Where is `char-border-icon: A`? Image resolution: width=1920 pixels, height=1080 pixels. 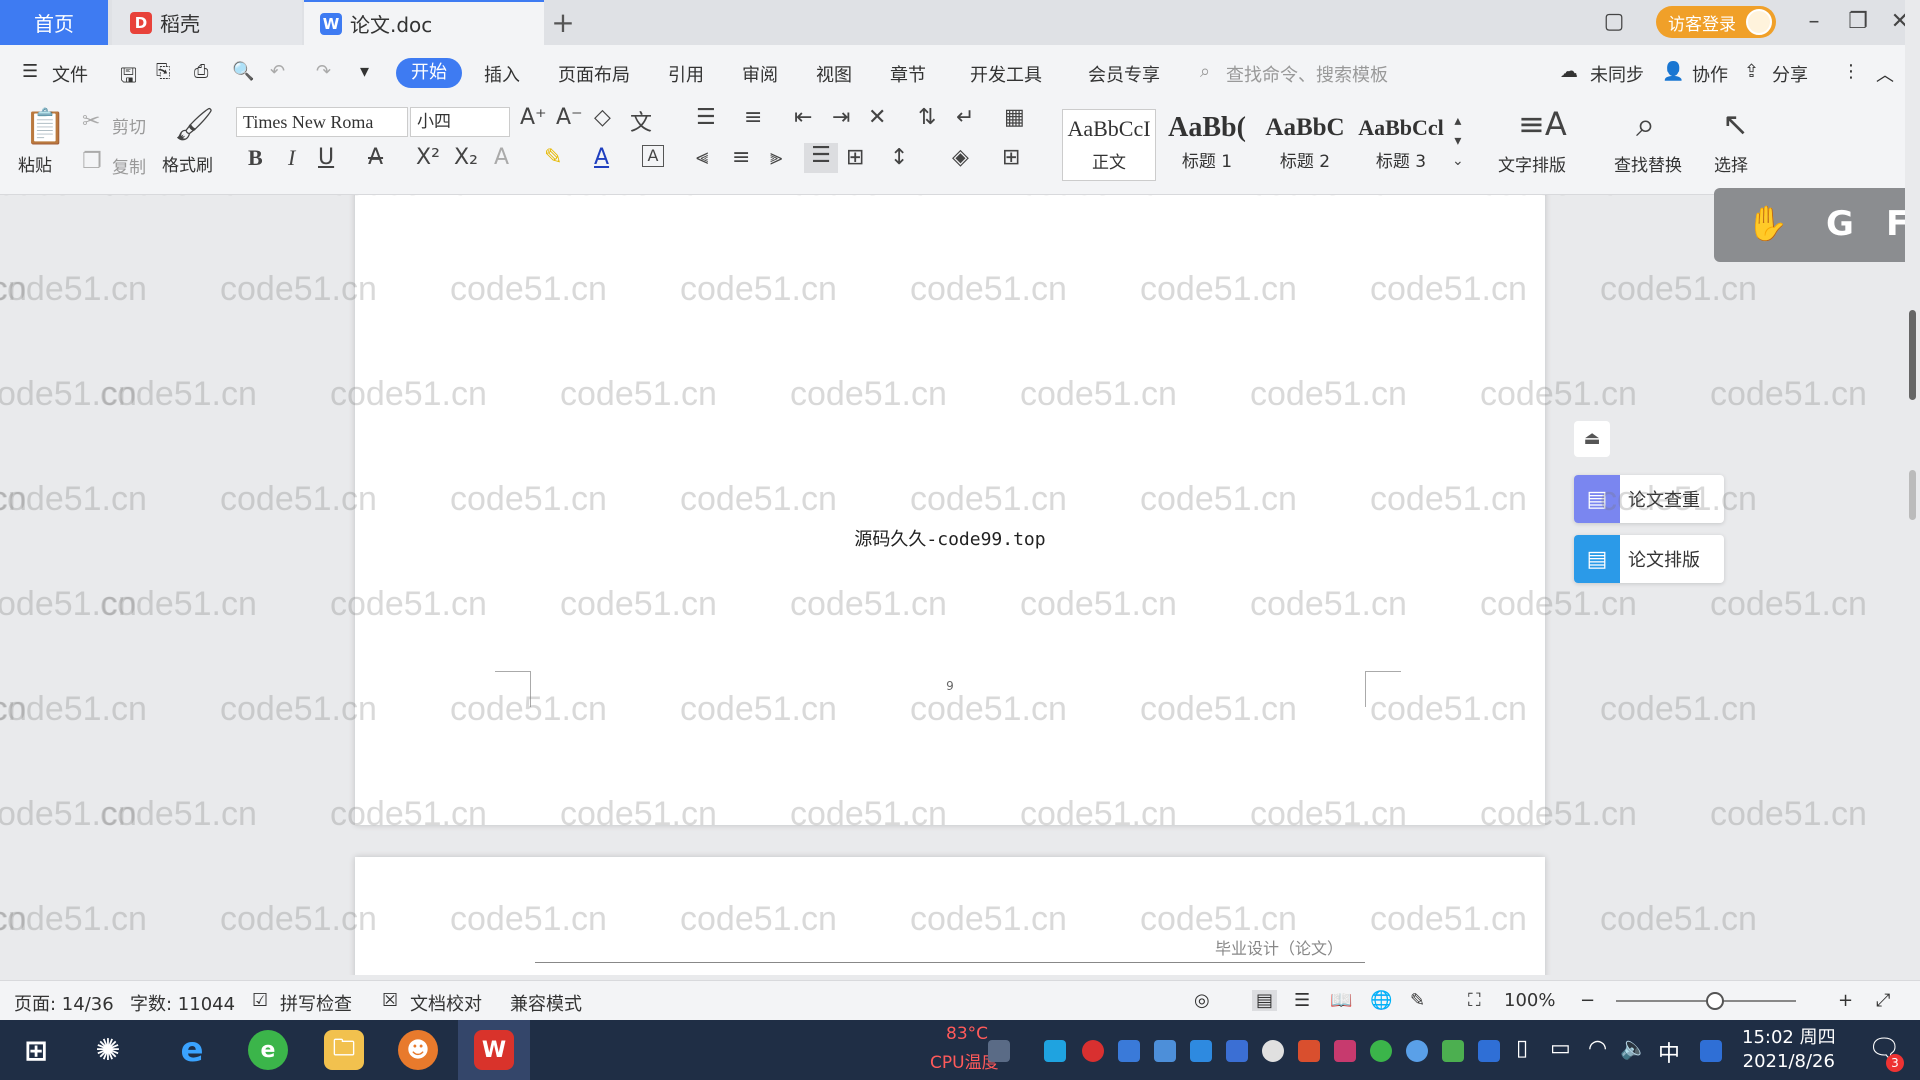
char-border-icon: A is located at coordinates (653, 156).